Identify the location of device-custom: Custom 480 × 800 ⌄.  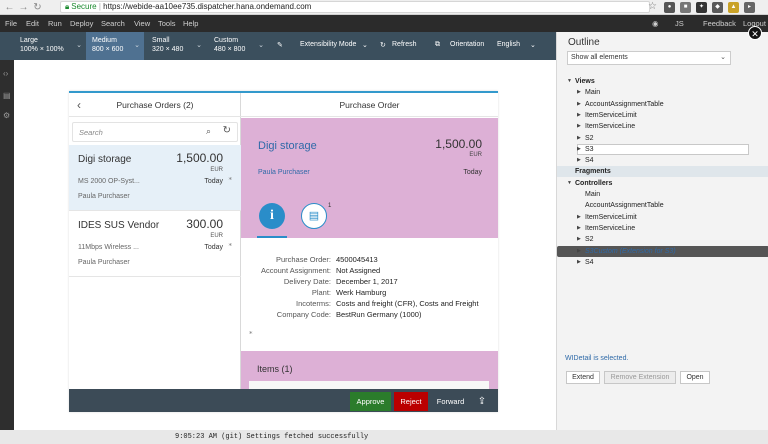
(238, 46).